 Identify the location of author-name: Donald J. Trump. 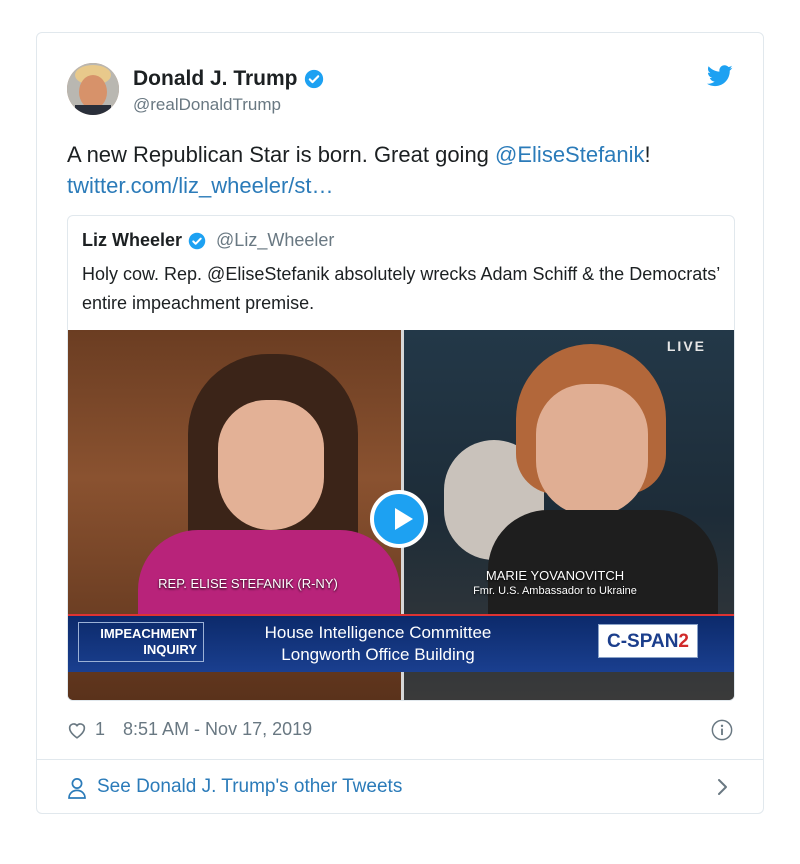
(215, 79).